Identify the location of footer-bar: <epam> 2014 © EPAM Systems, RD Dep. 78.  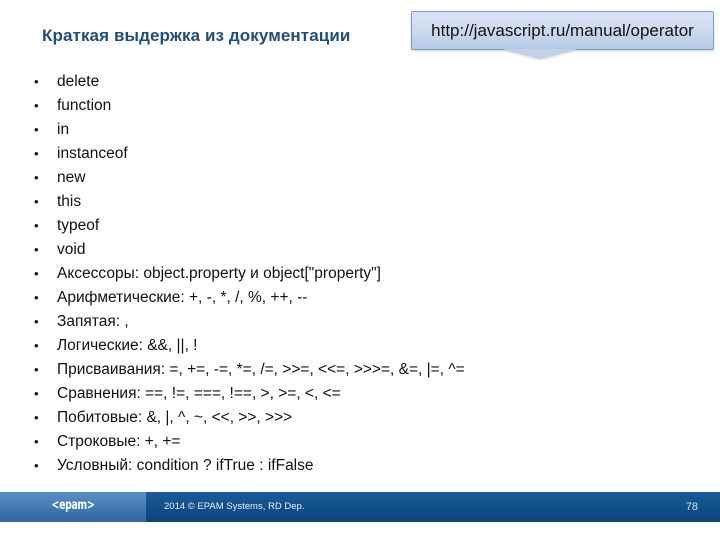
(360, 507).